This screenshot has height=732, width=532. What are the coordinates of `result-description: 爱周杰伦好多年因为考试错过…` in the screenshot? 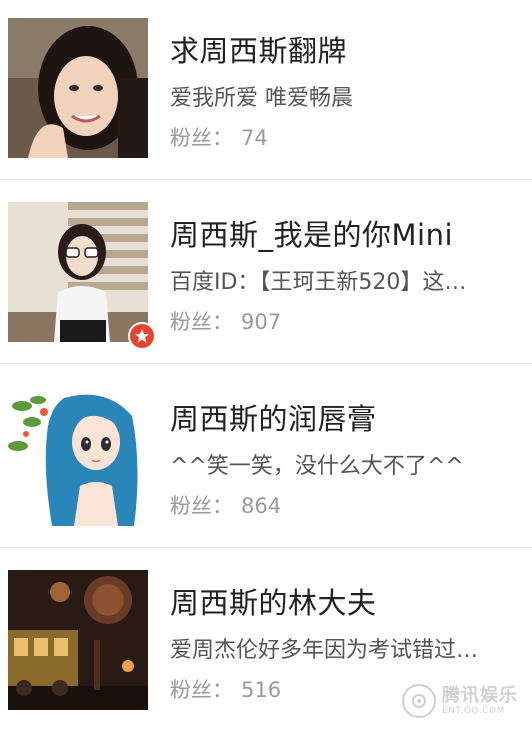 It's located at (324, 650).